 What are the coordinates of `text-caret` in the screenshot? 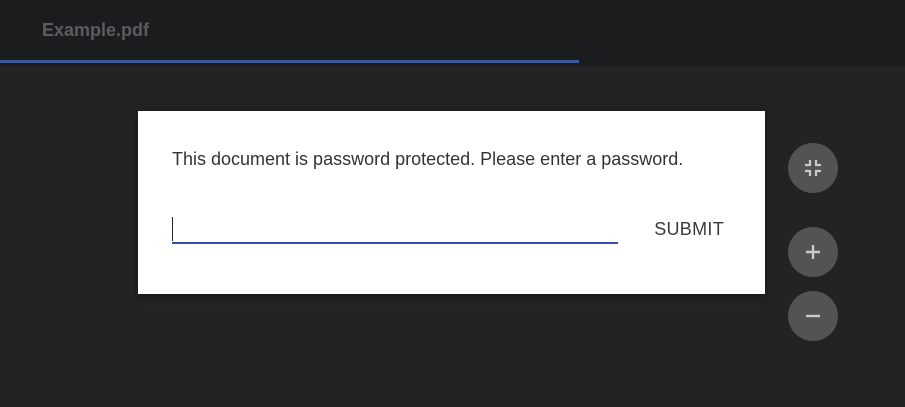 It's located at (172, 229).